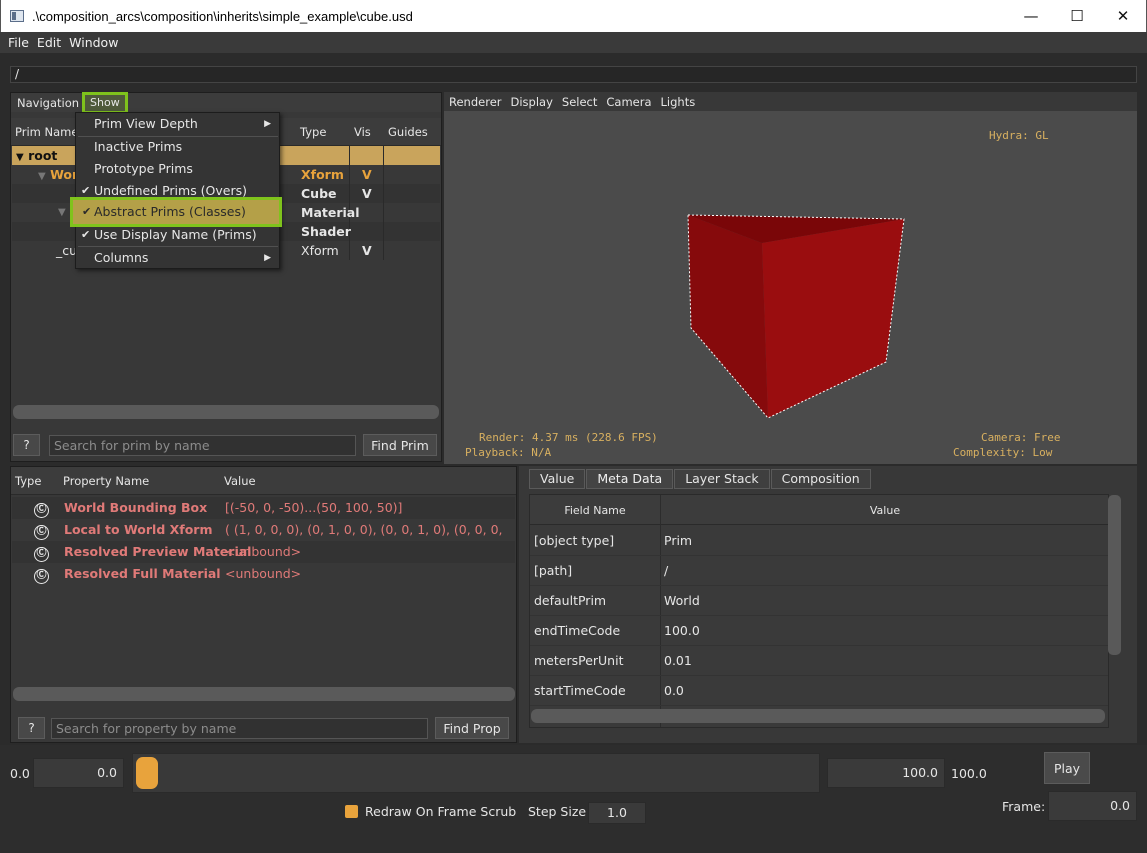 Image resolution: width=1147 pixels, height=853 pixels. What do you see at coordinates (176, 212) in the screenshot?
I see `menu-item-abstract-prims: ✔ Abstract Prims (Classes)` at bounding box center [176, 212].